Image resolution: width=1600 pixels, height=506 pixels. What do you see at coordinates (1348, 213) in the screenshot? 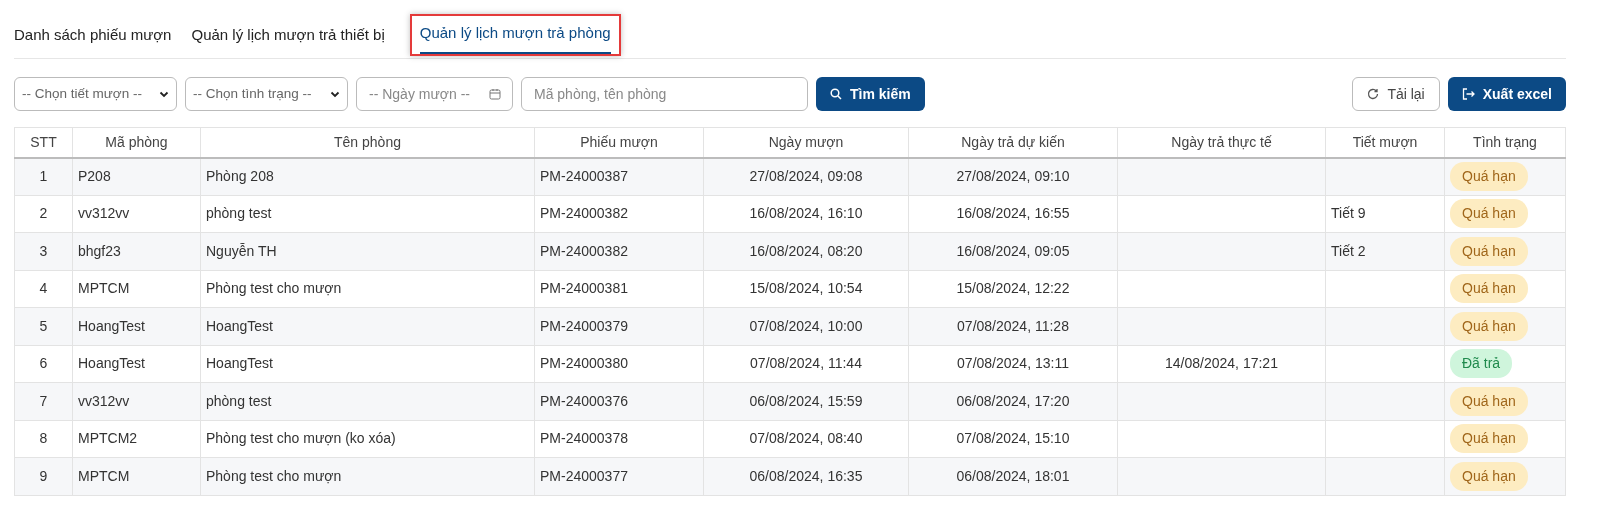
I see `table-cell: Tiết 9` at bounding box center [1348, 213].